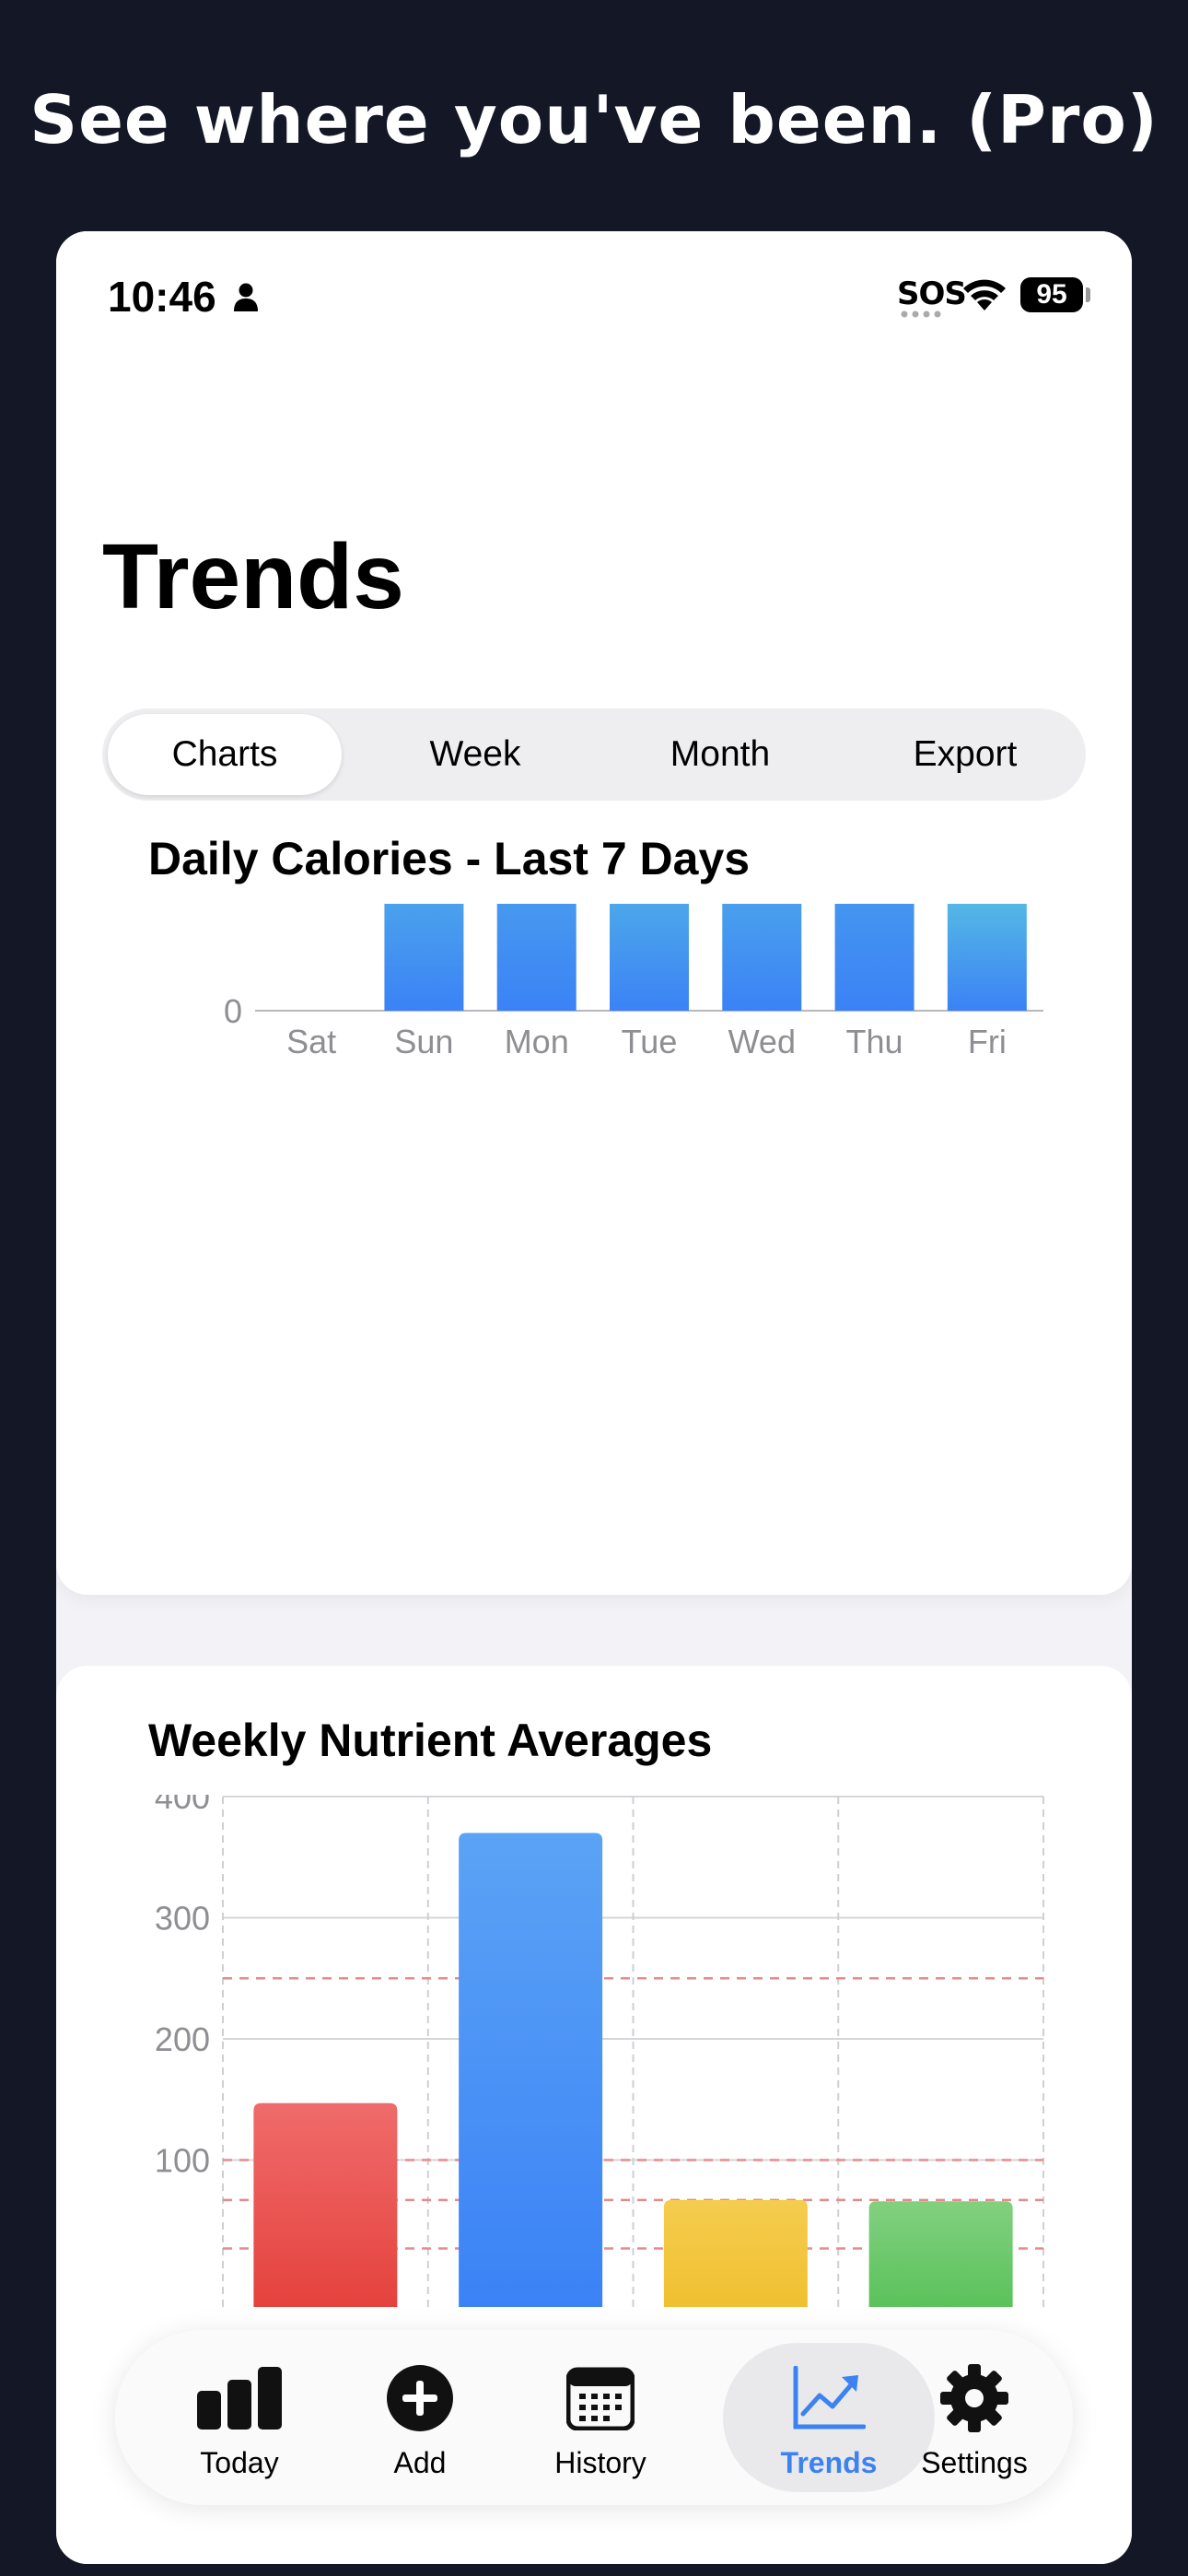  I want to click on chart-bars-icon, so click(239, 2398).